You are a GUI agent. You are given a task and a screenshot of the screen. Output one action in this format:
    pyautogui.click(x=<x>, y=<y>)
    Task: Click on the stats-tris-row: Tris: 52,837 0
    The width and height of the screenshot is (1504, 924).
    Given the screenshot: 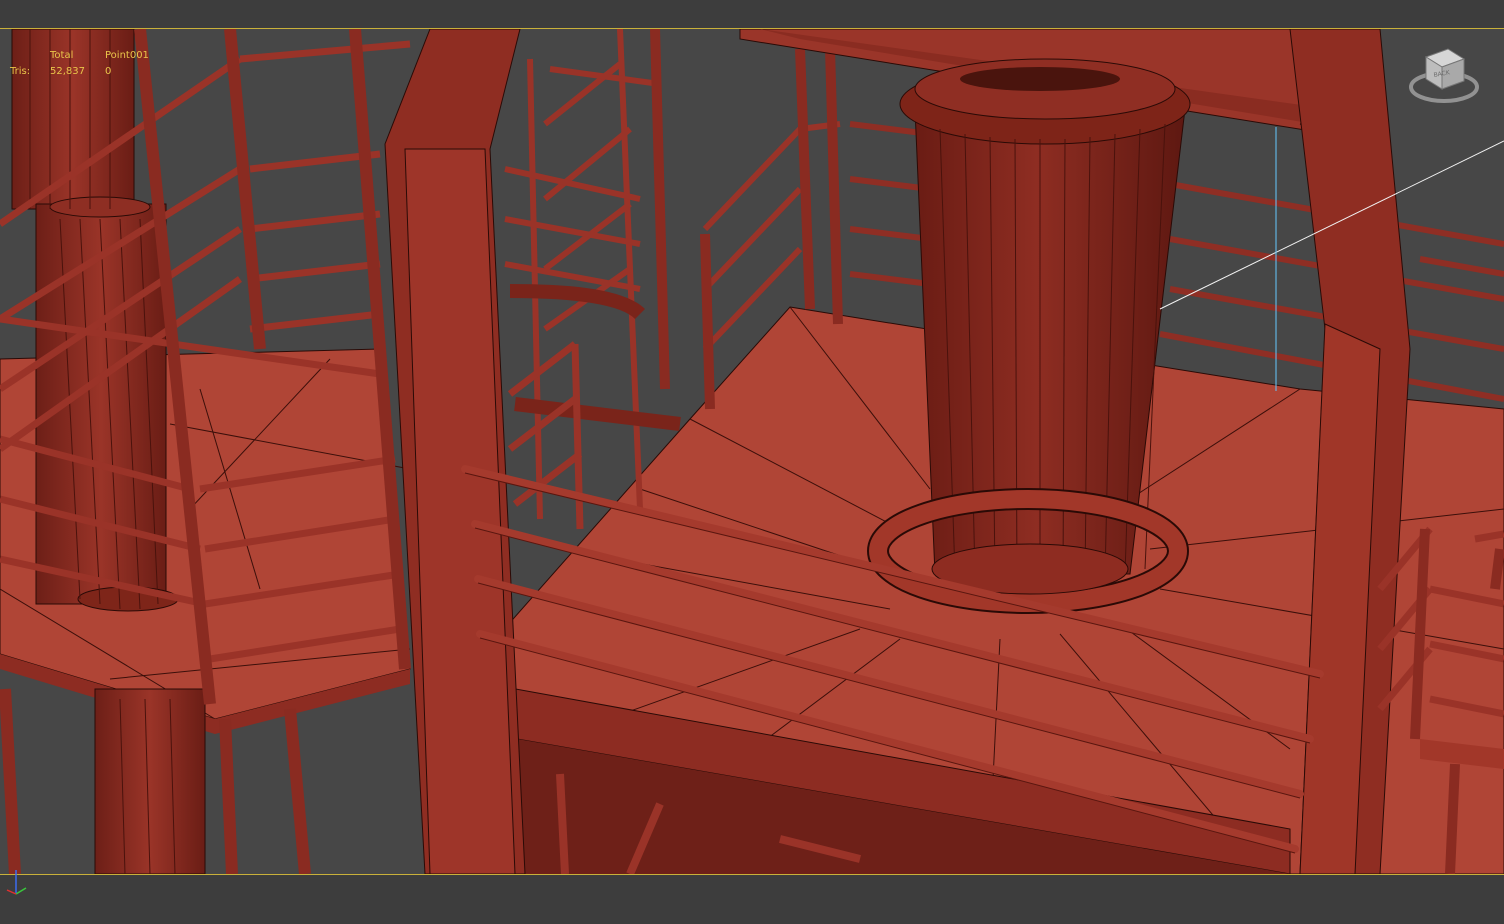 What is the action you would take?
    pyautogui.click(x=87, y=71)
    